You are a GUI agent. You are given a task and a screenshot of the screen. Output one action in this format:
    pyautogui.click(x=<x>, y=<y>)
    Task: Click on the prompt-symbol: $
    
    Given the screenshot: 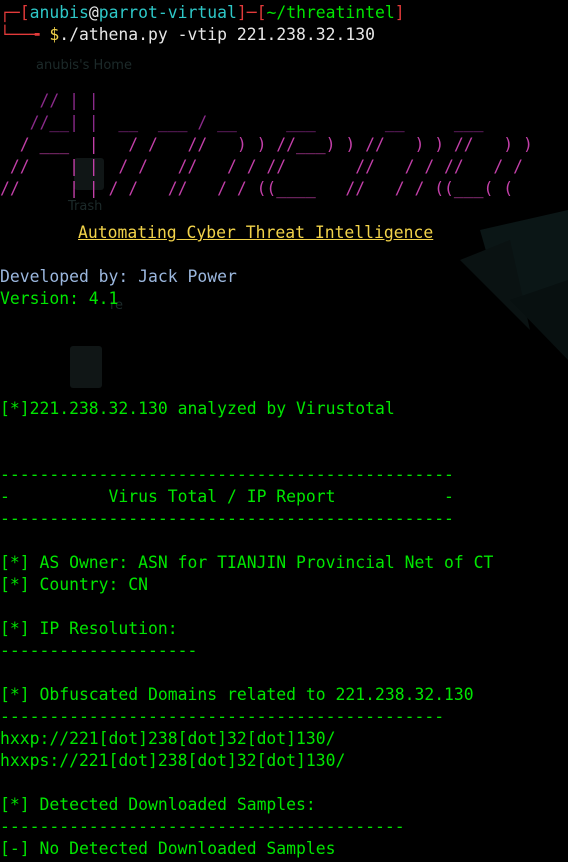 What is the action you would take?
    pyautogui.click(x=54, y=34)
    